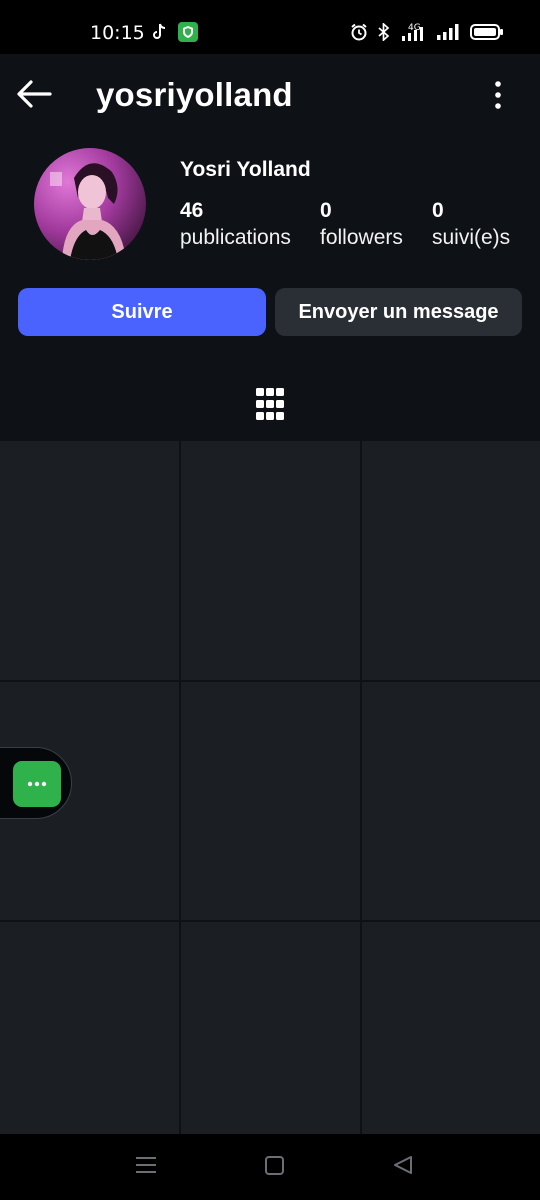 This screenshot has width=540, height=1200. I want to click on status-left-icons, so click(175, 32).